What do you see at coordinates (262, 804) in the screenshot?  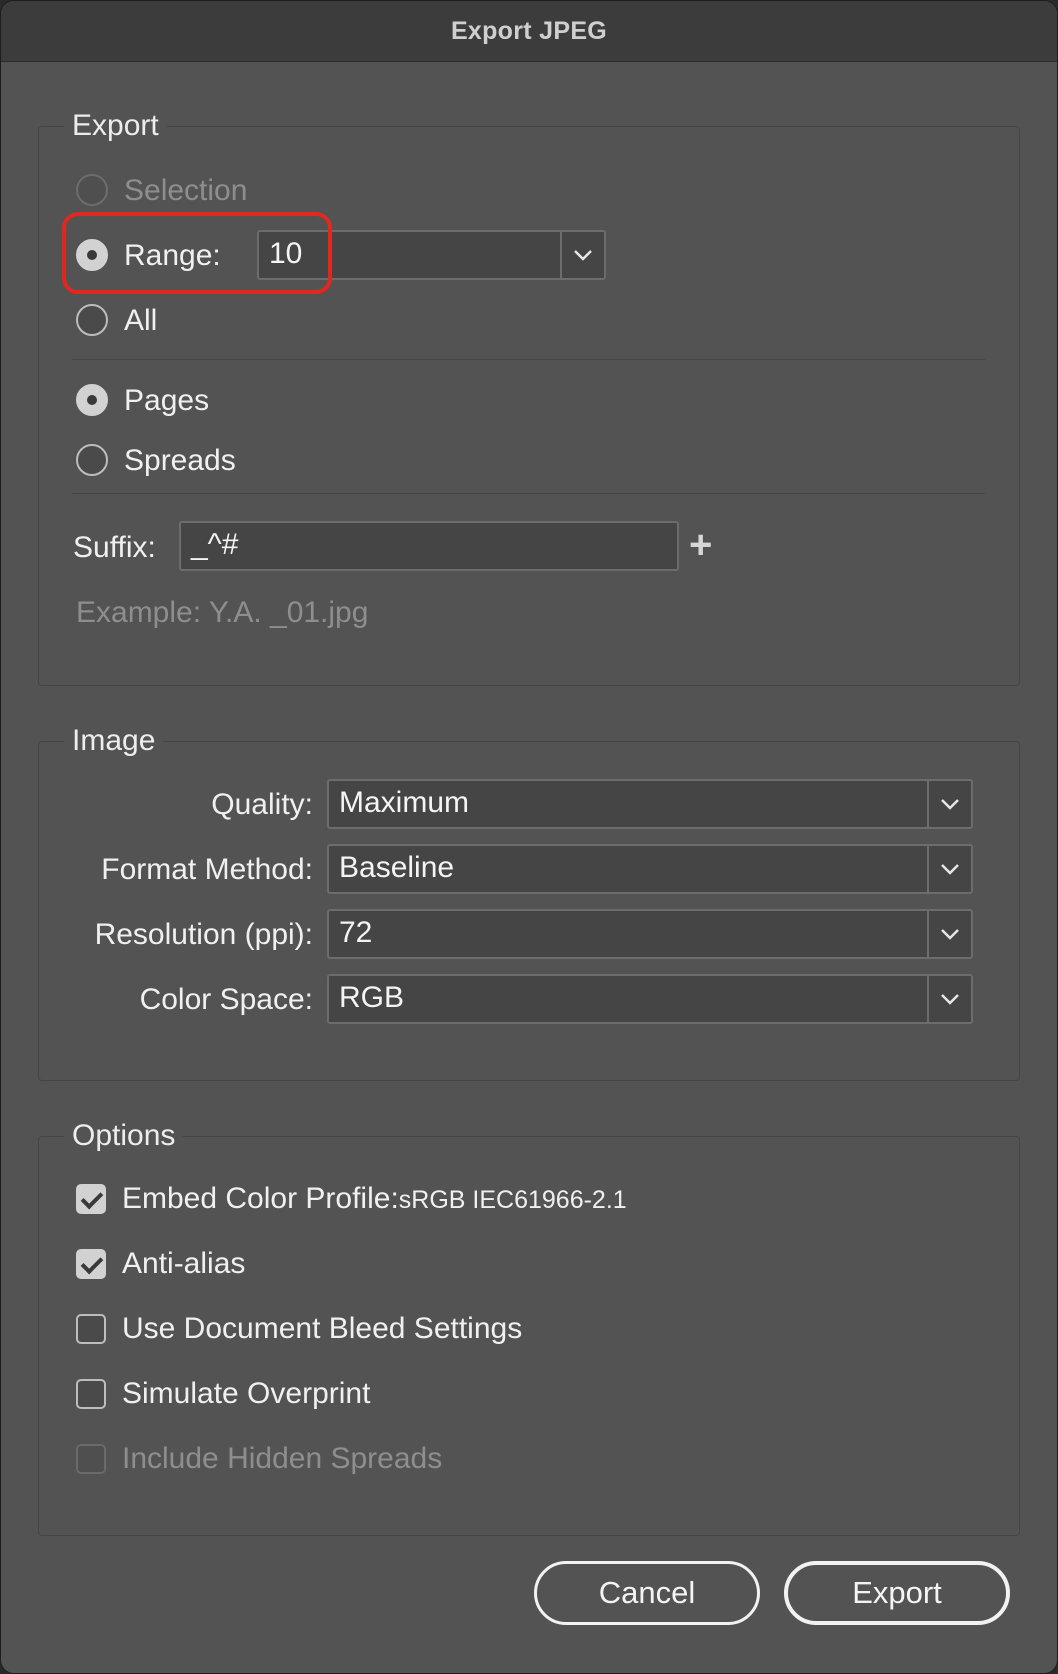 I see `quality-label: Quality:` at bounding box center [262, 804].